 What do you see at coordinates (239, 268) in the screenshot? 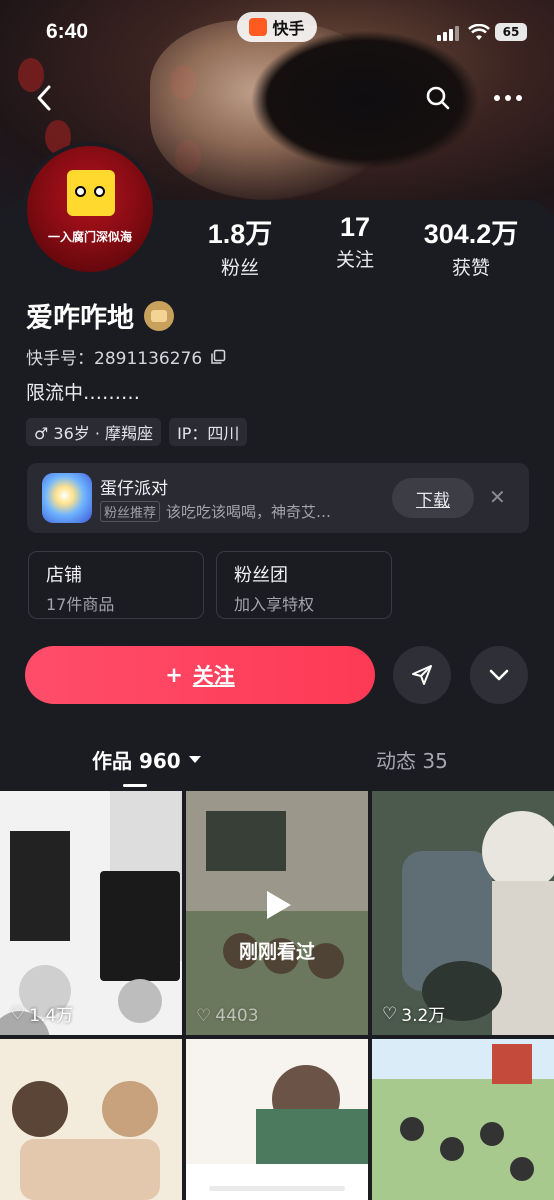
I see `stat-fans-label: 粉丝` at bounding box center [239, 268].